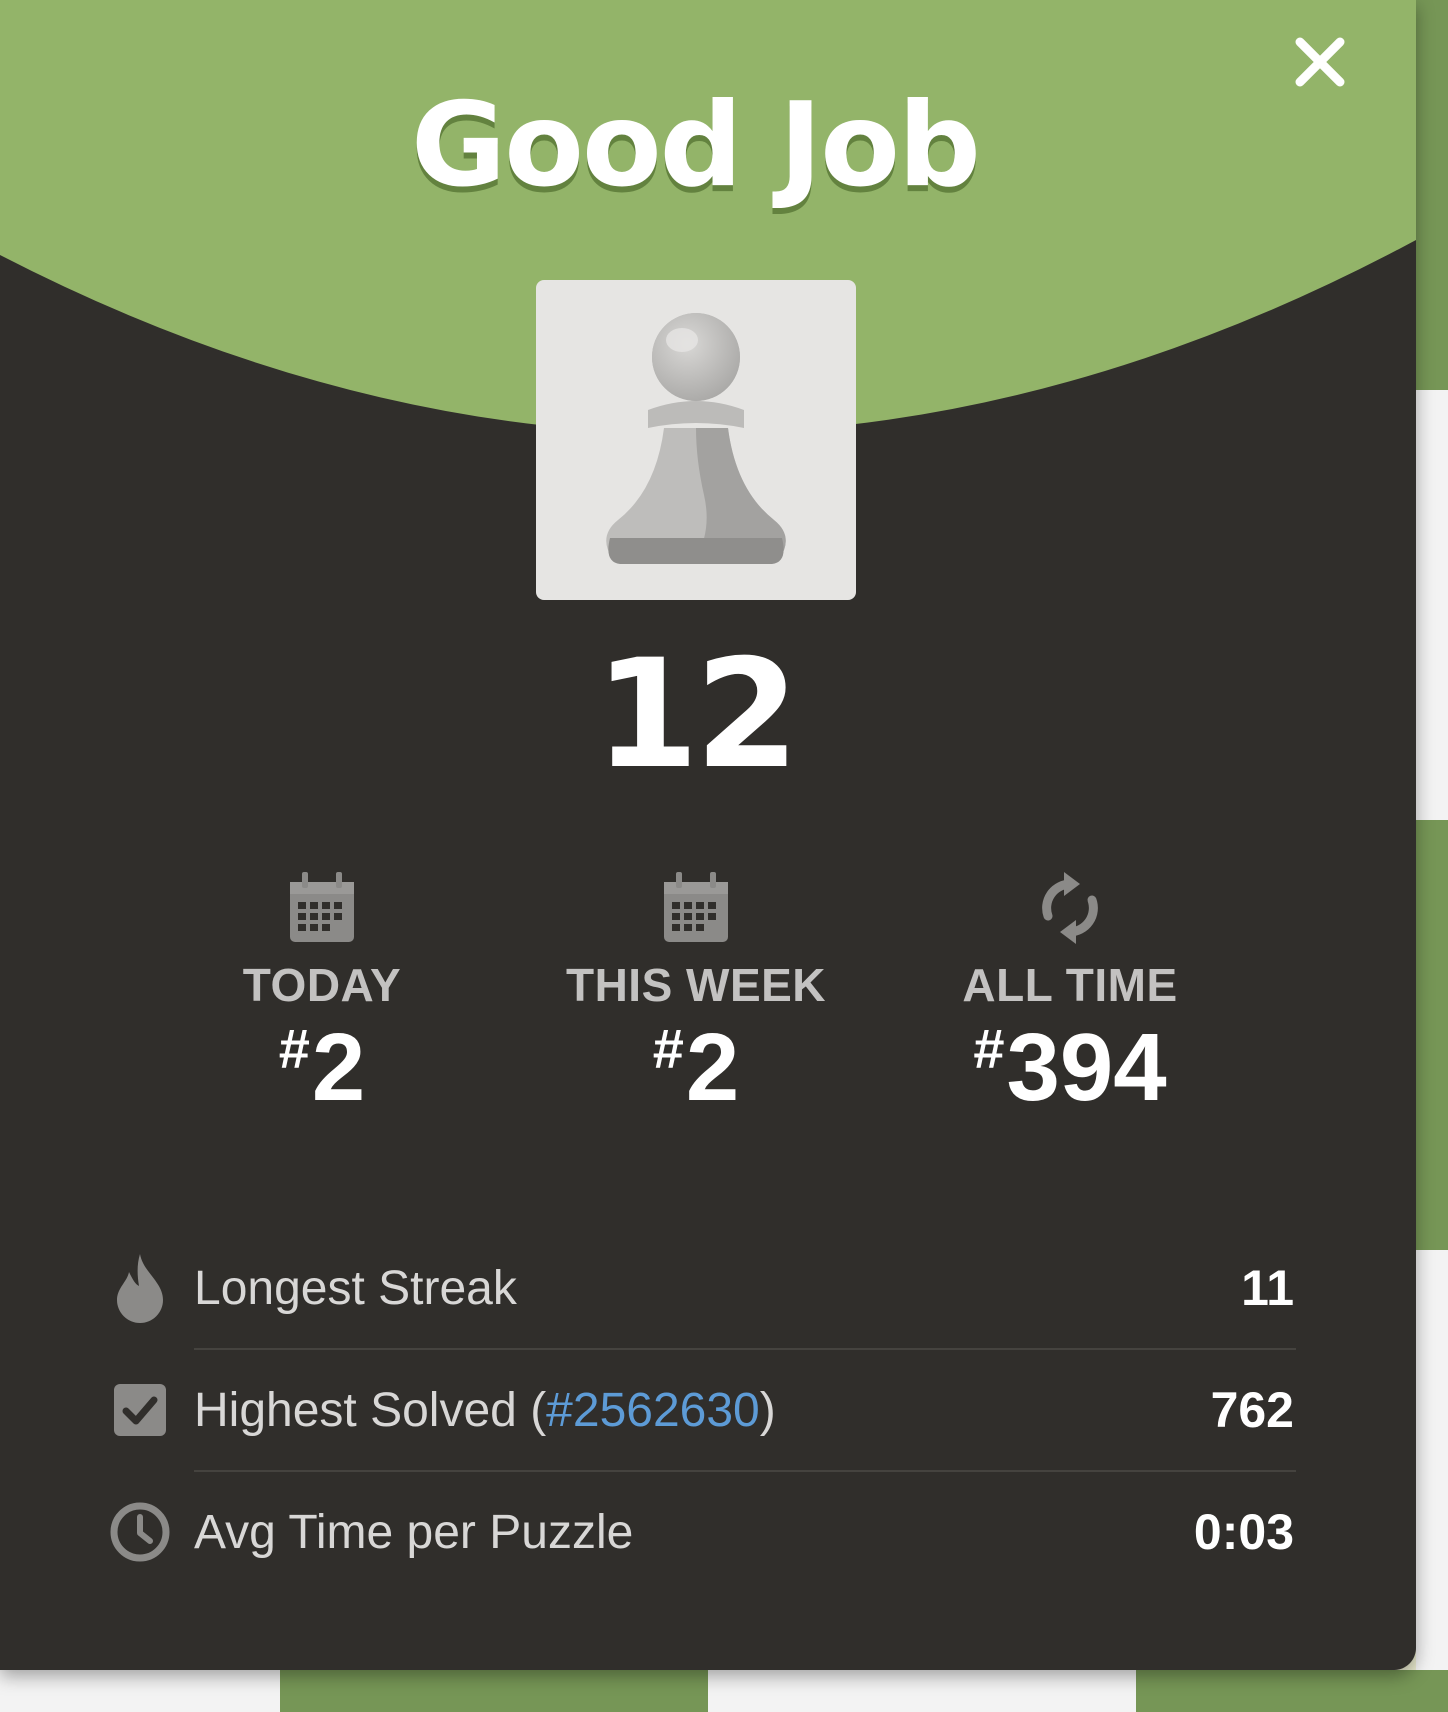 Image resolution: width=1448 pixels, height=1712 pixels. What do you see at coordinates (653, 1410) in the screenshot?
I see `puzzle-link: #2562630` at bounding box center [653, 1410].